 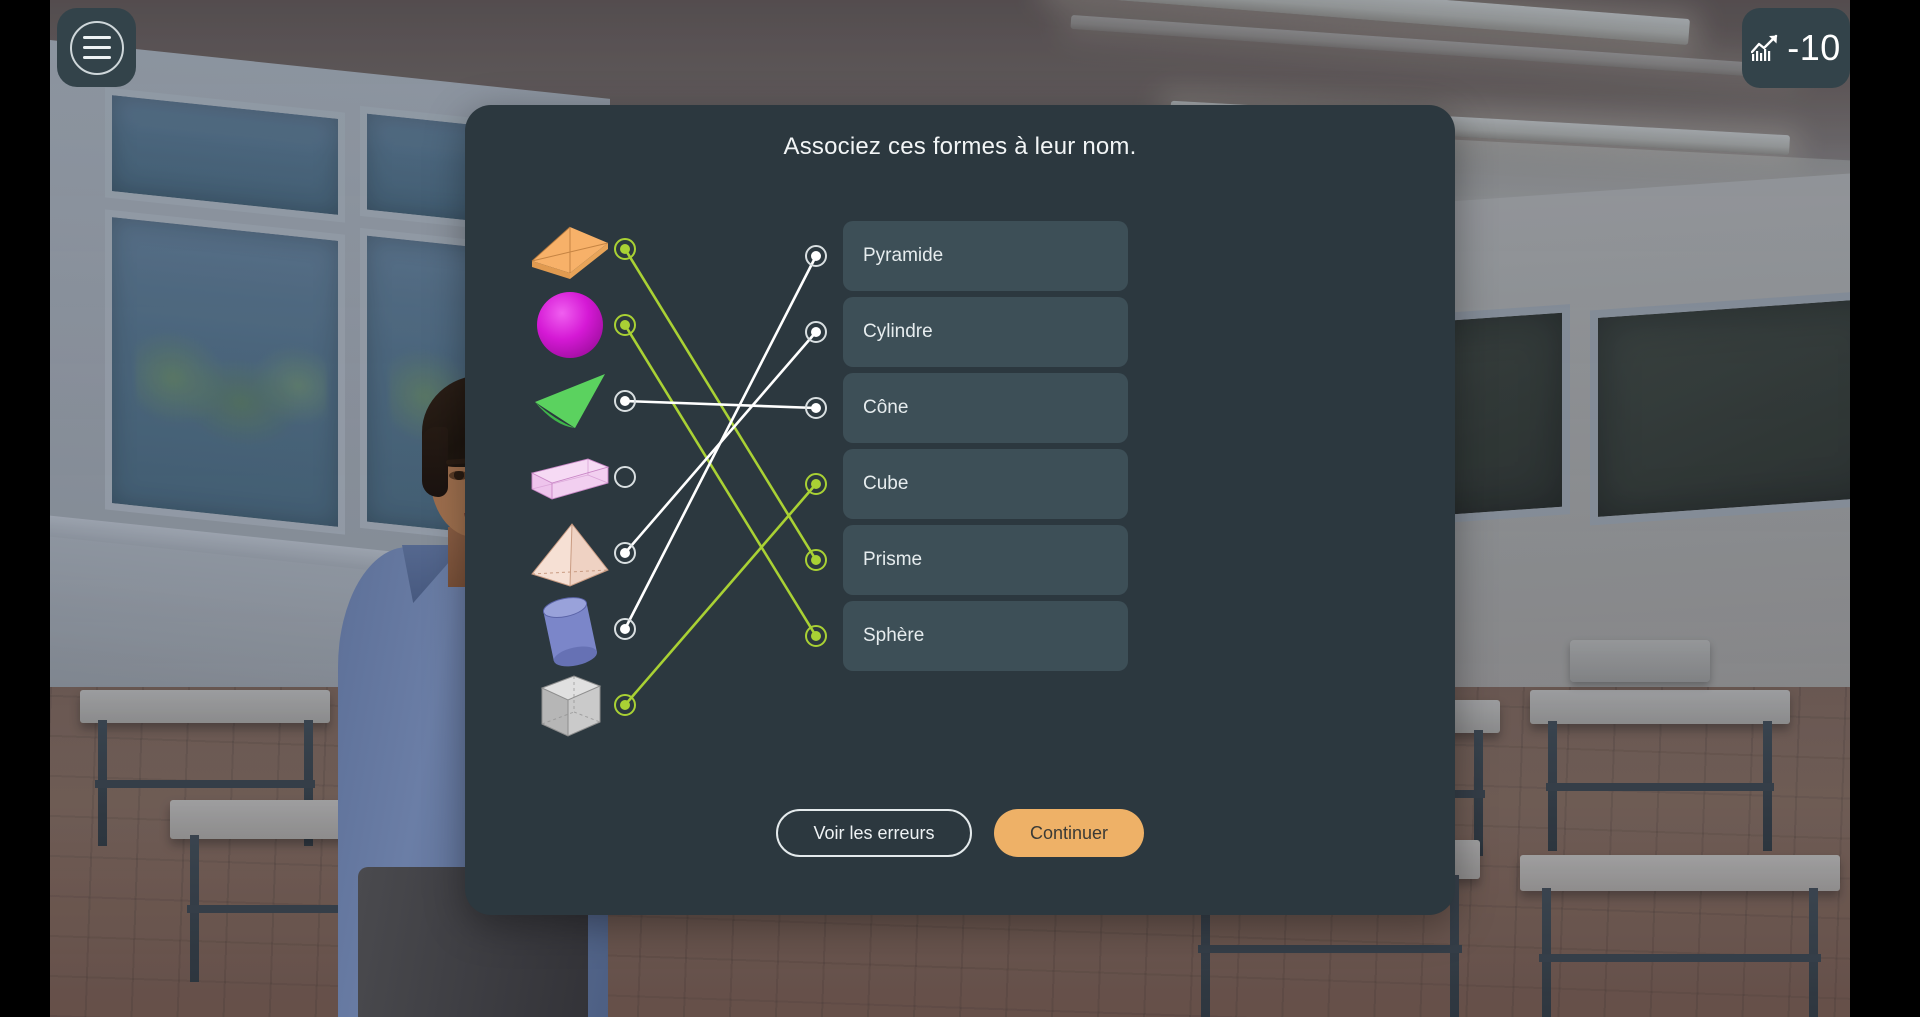 I want to click on menu-button, so click(x=96, y=47).